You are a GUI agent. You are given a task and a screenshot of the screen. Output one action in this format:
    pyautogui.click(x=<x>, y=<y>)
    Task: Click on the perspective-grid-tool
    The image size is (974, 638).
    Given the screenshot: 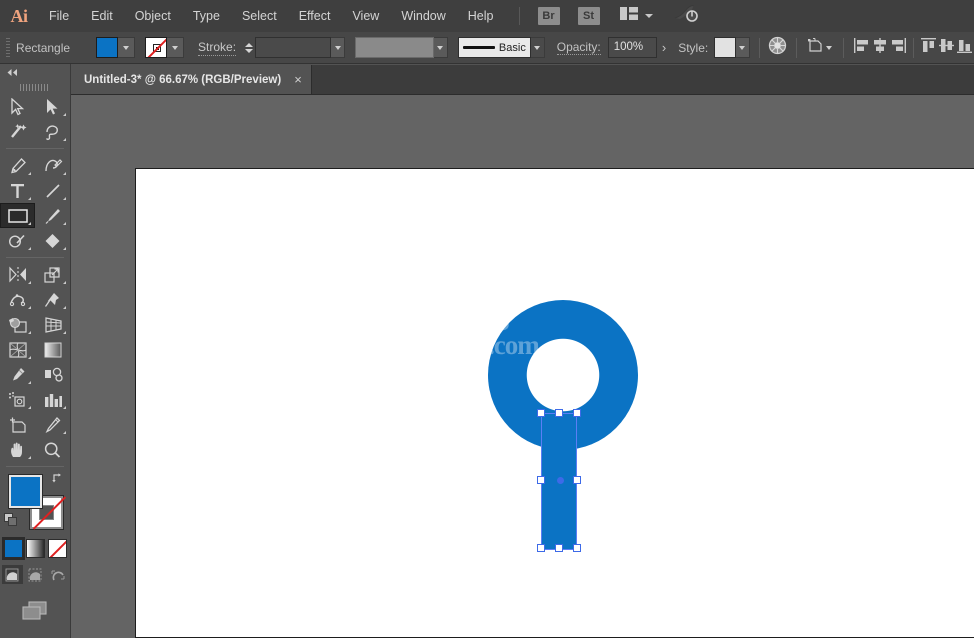 What is the action you would take?
    pyautogui.click(x=52, y=324)
    